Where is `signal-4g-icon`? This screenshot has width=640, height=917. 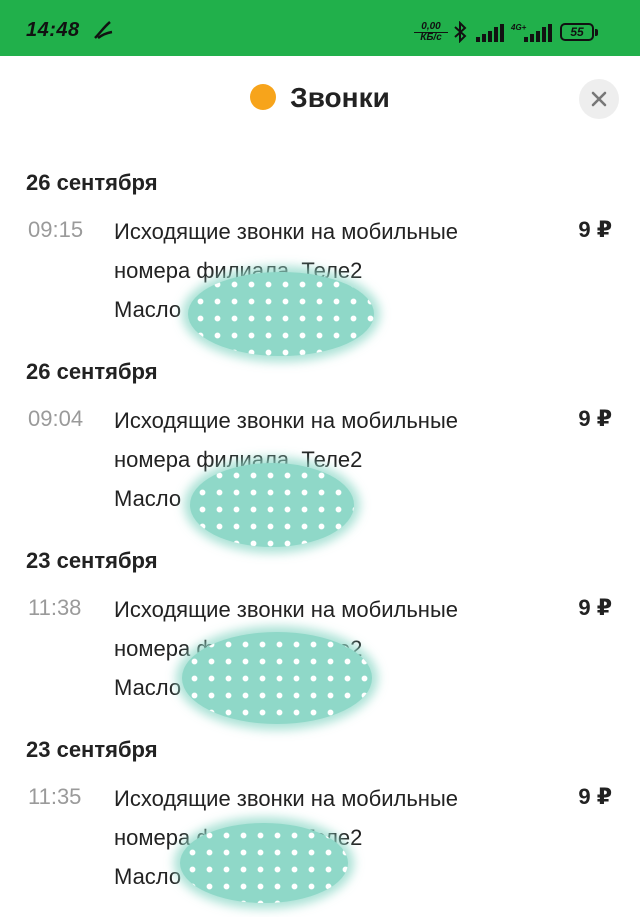
signal-4g-icon is located at coordinates (538, 33).